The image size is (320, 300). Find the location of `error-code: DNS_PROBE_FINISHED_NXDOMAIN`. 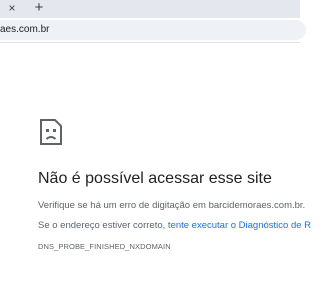

error-code: DNS_PROBE_FINISHED_NXDOMAIN is located at coordinates (104, 246).